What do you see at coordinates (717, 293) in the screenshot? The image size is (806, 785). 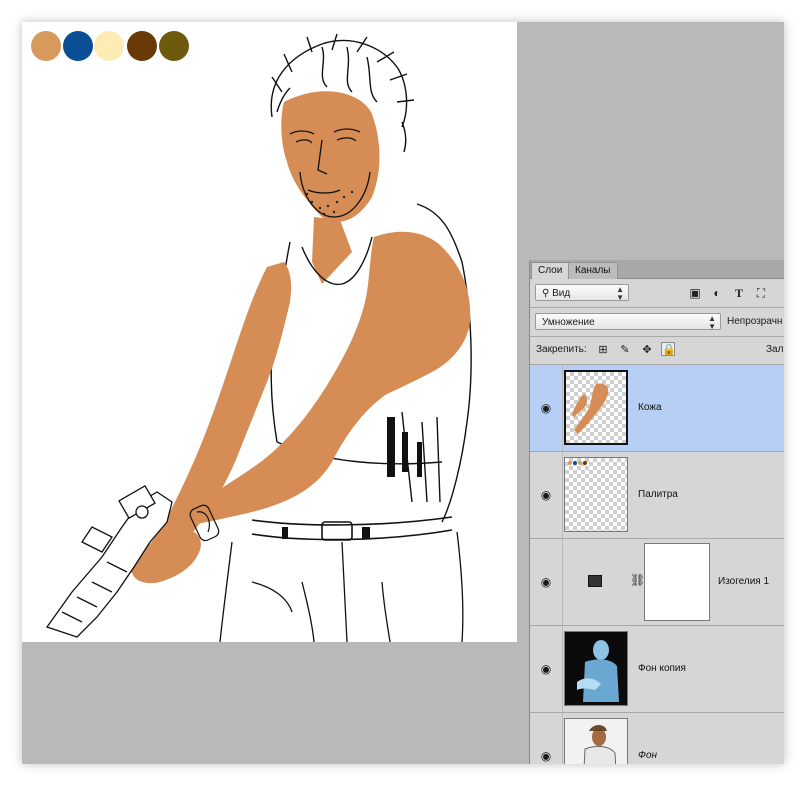 I see `adjustment-filter-icon: ◐` at bounding box center [717, 293].